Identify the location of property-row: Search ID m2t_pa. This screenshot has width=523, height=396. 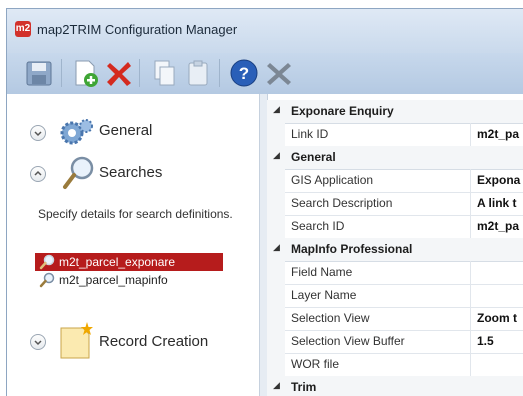
(395, 227).